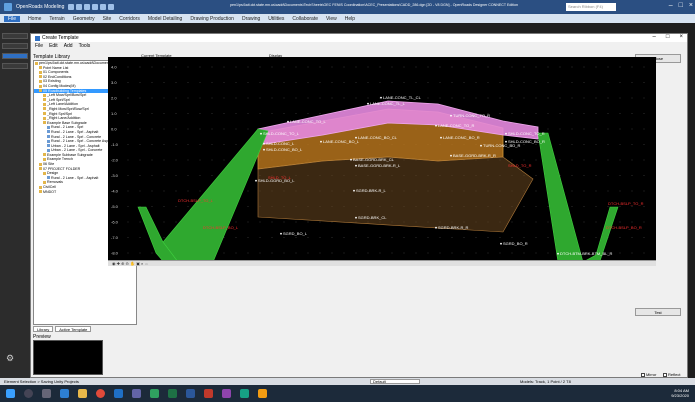  What do you see at coordinates (212, 19) in the screenshot?
I see `ribbon-tab-drawing-production: Drawing Production` at bounding box center [212, 19].